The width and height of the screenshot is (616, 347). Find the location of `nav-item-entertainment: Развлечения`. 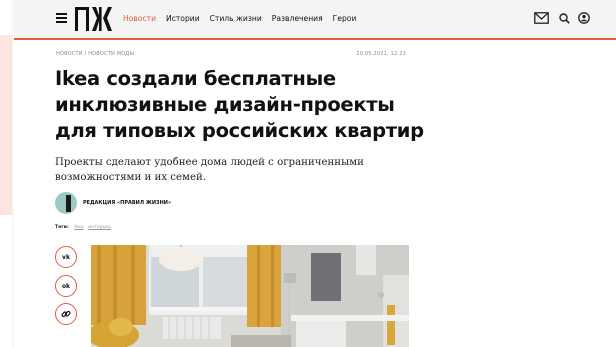

nav-item-entertainment: Развлечения is located at coordinates (297, 18).